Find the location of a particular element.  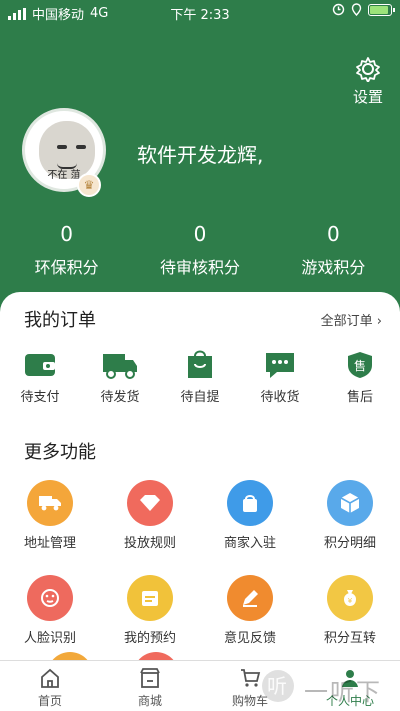

features-title: 更多功能 is located at coordinates (60, 452).